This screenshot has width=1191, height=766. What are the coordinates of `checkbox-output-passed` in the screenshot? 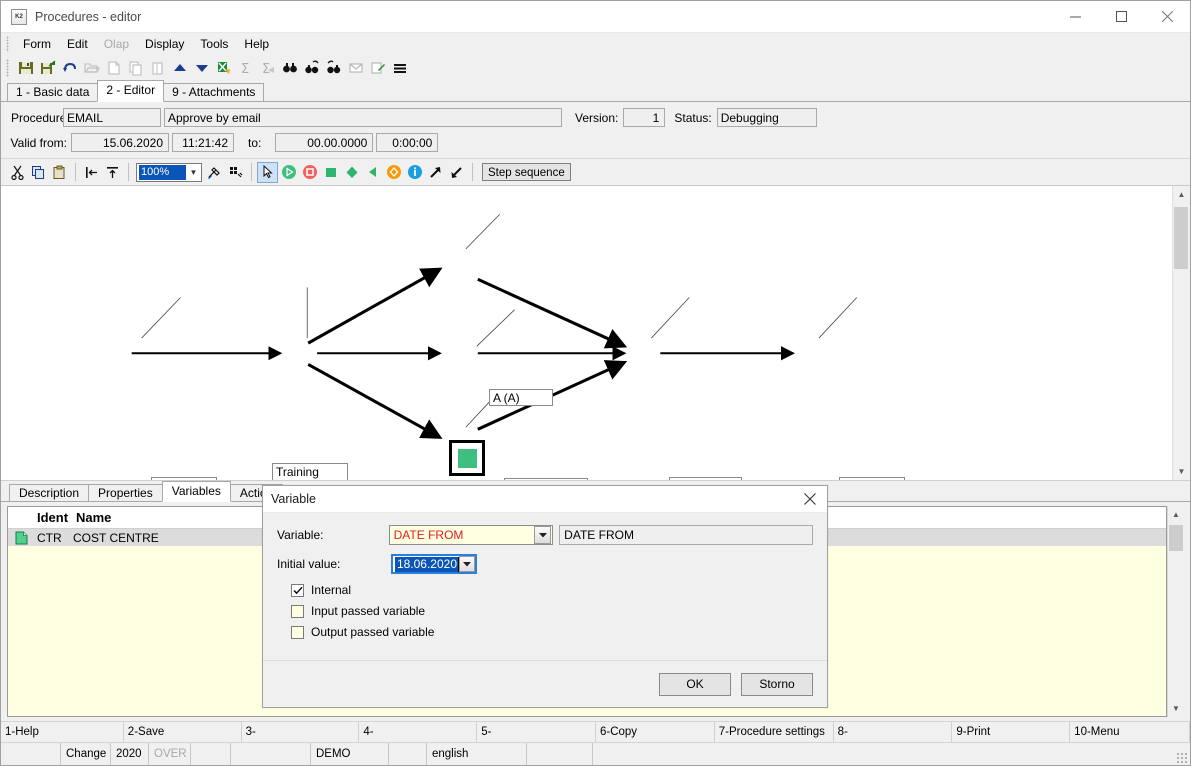 It's located at (297, 632).